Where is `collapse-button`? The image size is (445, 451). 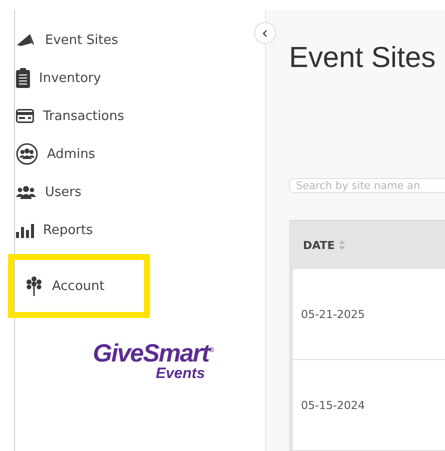 collapse-button is located at coordinates (265, 33).